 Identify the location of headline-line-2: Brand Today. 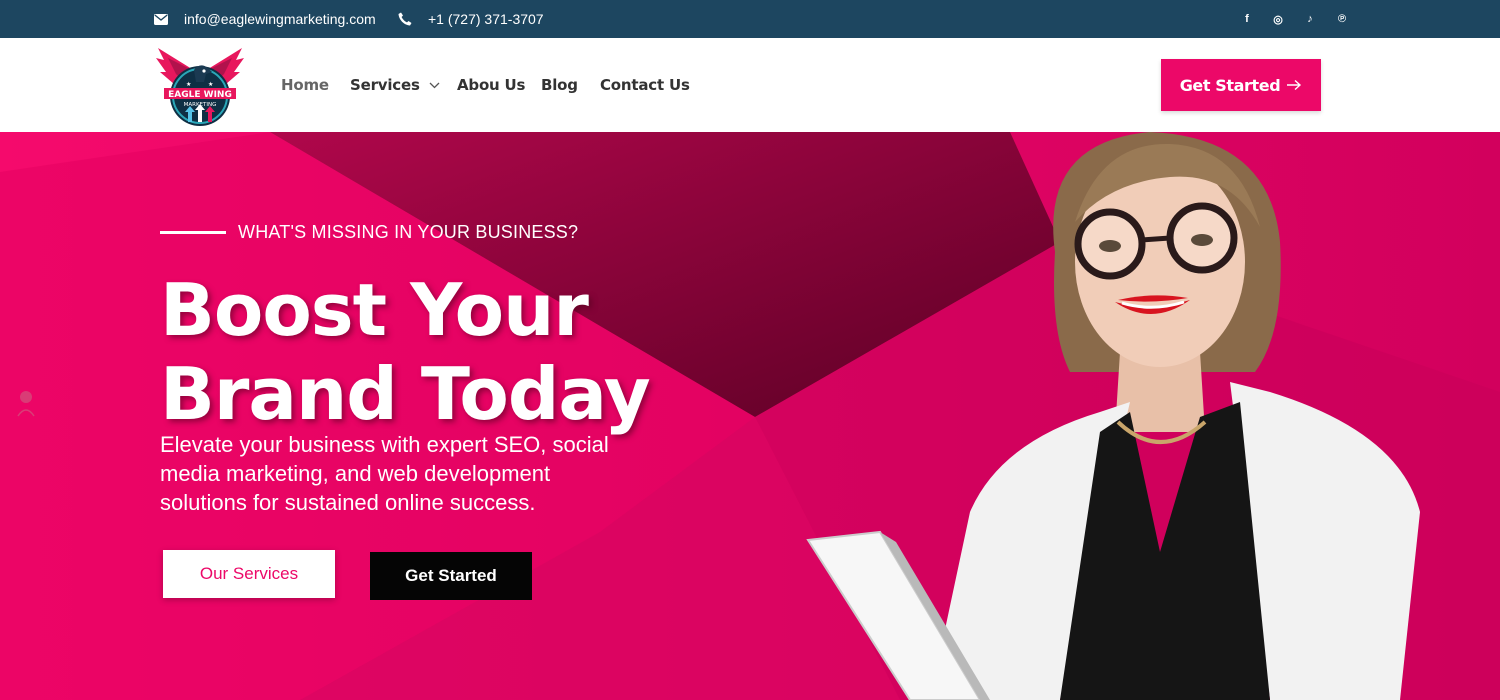
(405, 394).